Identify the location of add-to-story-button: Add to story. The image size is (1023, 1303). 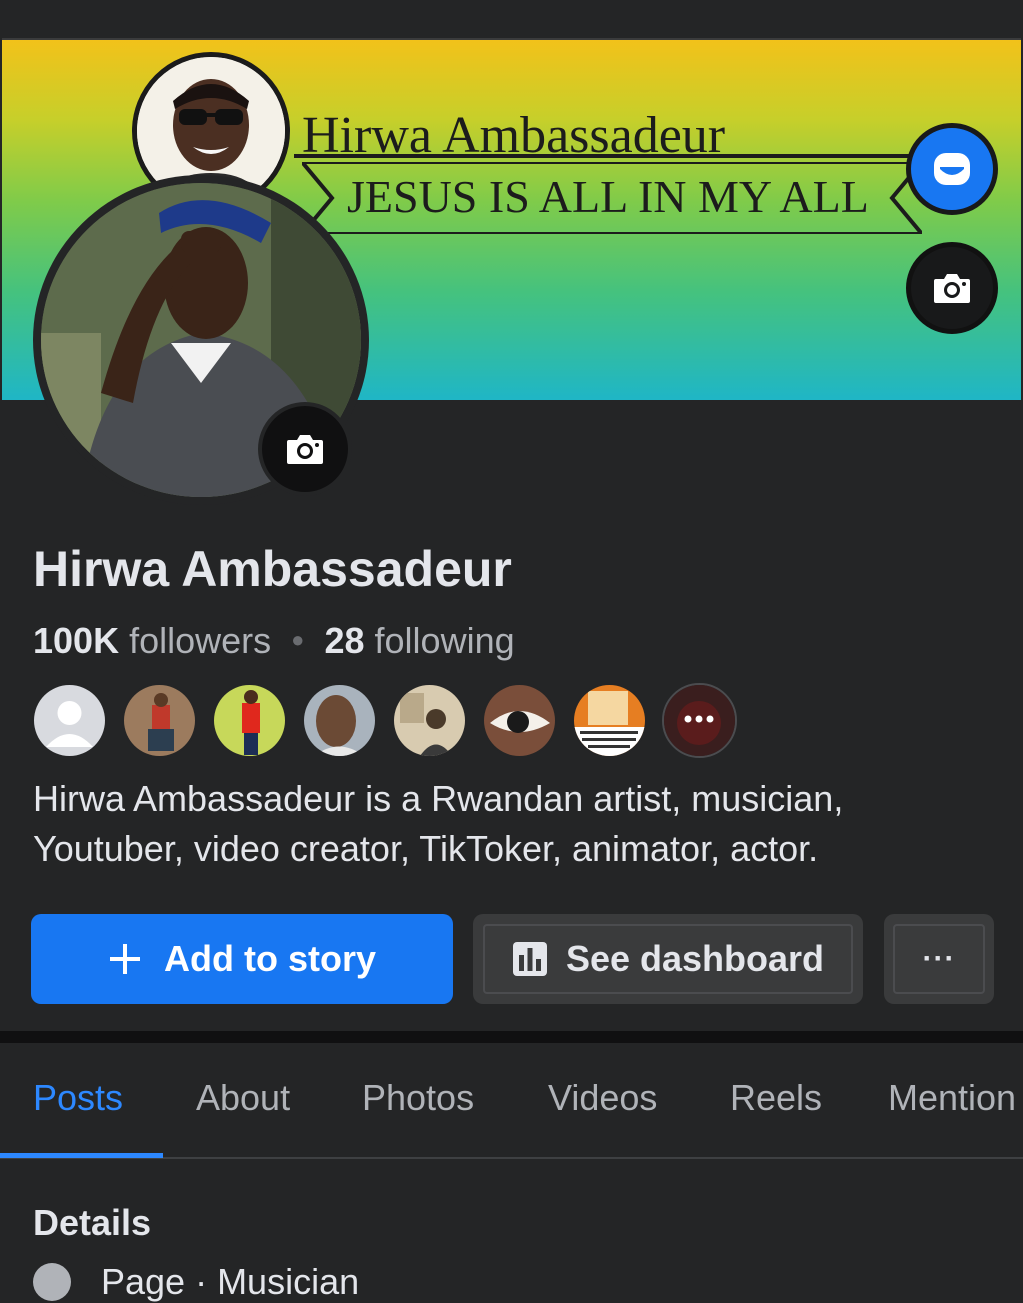
(242, 959).